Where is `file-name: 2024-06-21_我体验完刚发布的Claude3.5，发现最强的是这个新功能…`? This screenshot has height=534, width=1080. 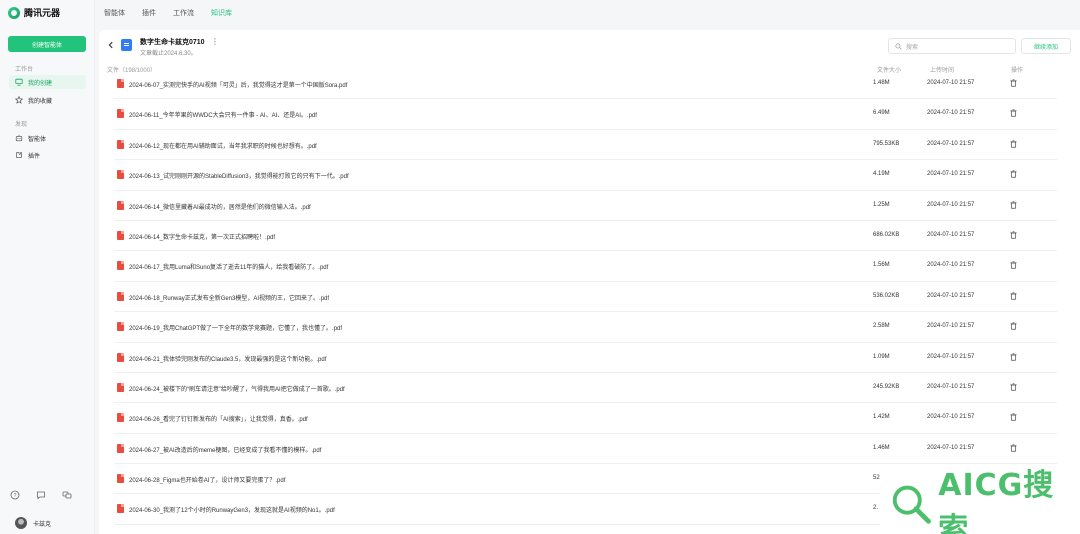
file-name: 2024-06-21_我体验完刚发布的Claude3.5，发现最强的是这个新功能… is located at coordinates (227, 358).